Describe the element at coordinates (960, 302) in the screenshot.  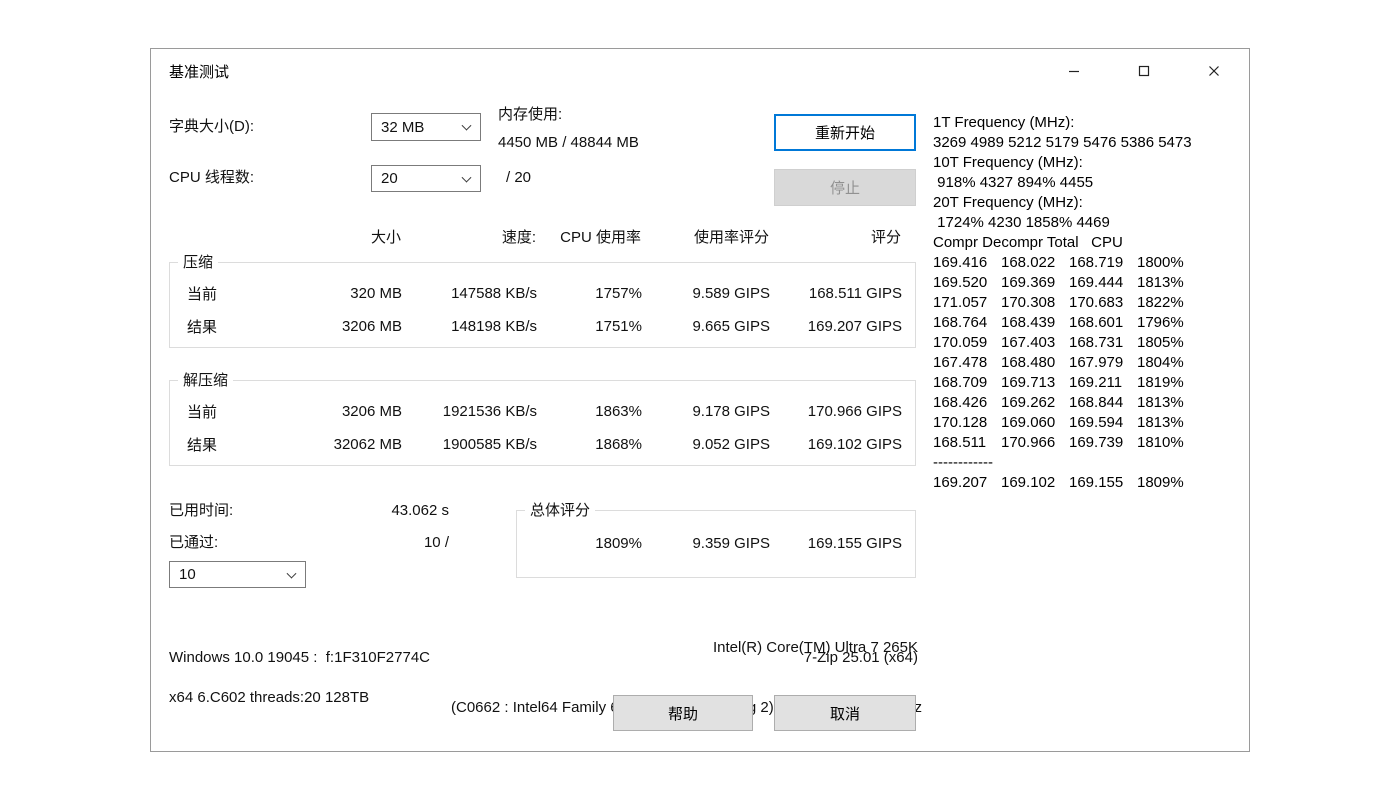
I see `log-cell: 171.057` at that location.